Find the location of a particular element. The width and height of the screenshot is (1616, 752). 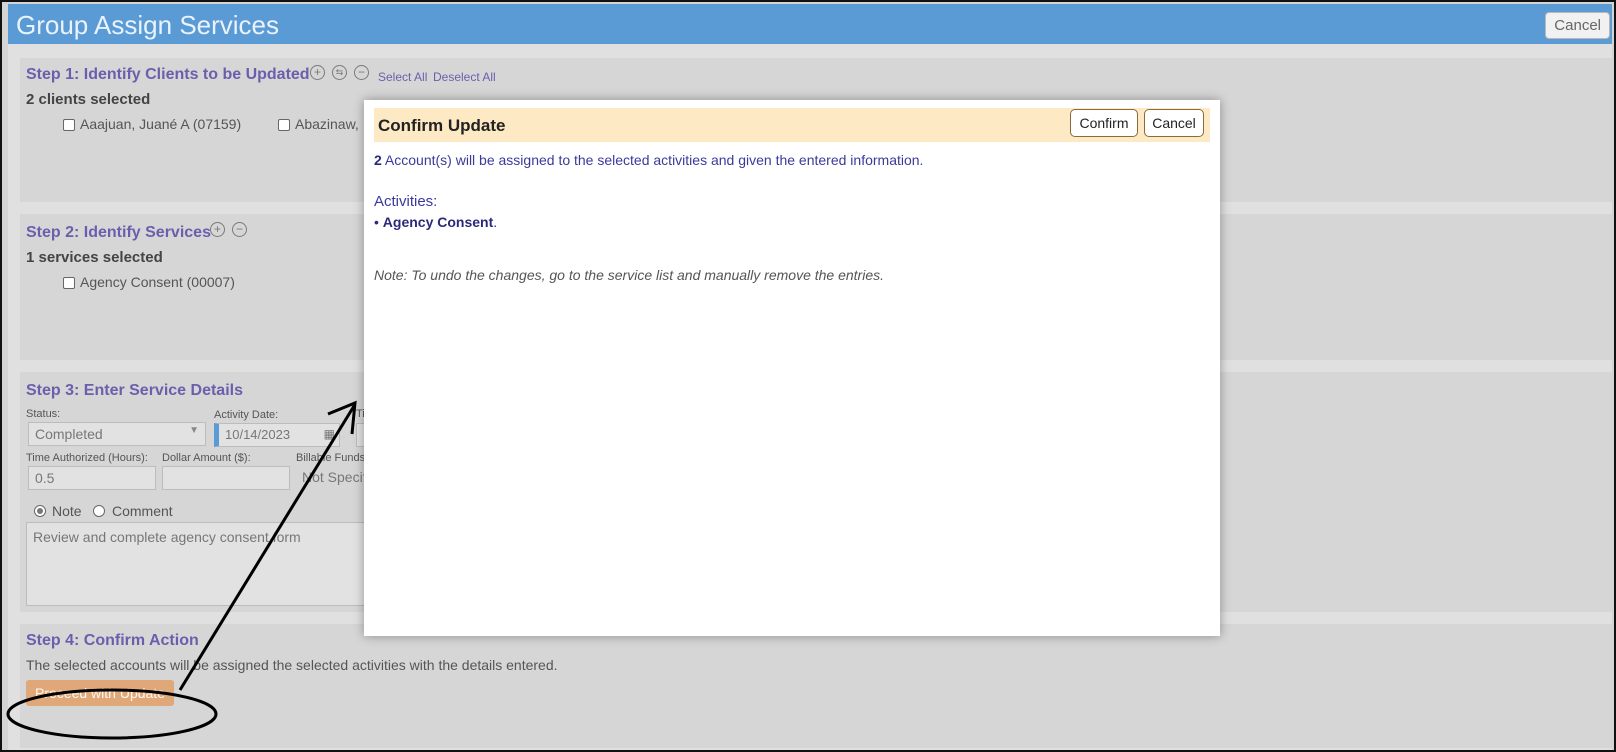

activity-item: • Agency Consent. is located at coordinates (436, 222).